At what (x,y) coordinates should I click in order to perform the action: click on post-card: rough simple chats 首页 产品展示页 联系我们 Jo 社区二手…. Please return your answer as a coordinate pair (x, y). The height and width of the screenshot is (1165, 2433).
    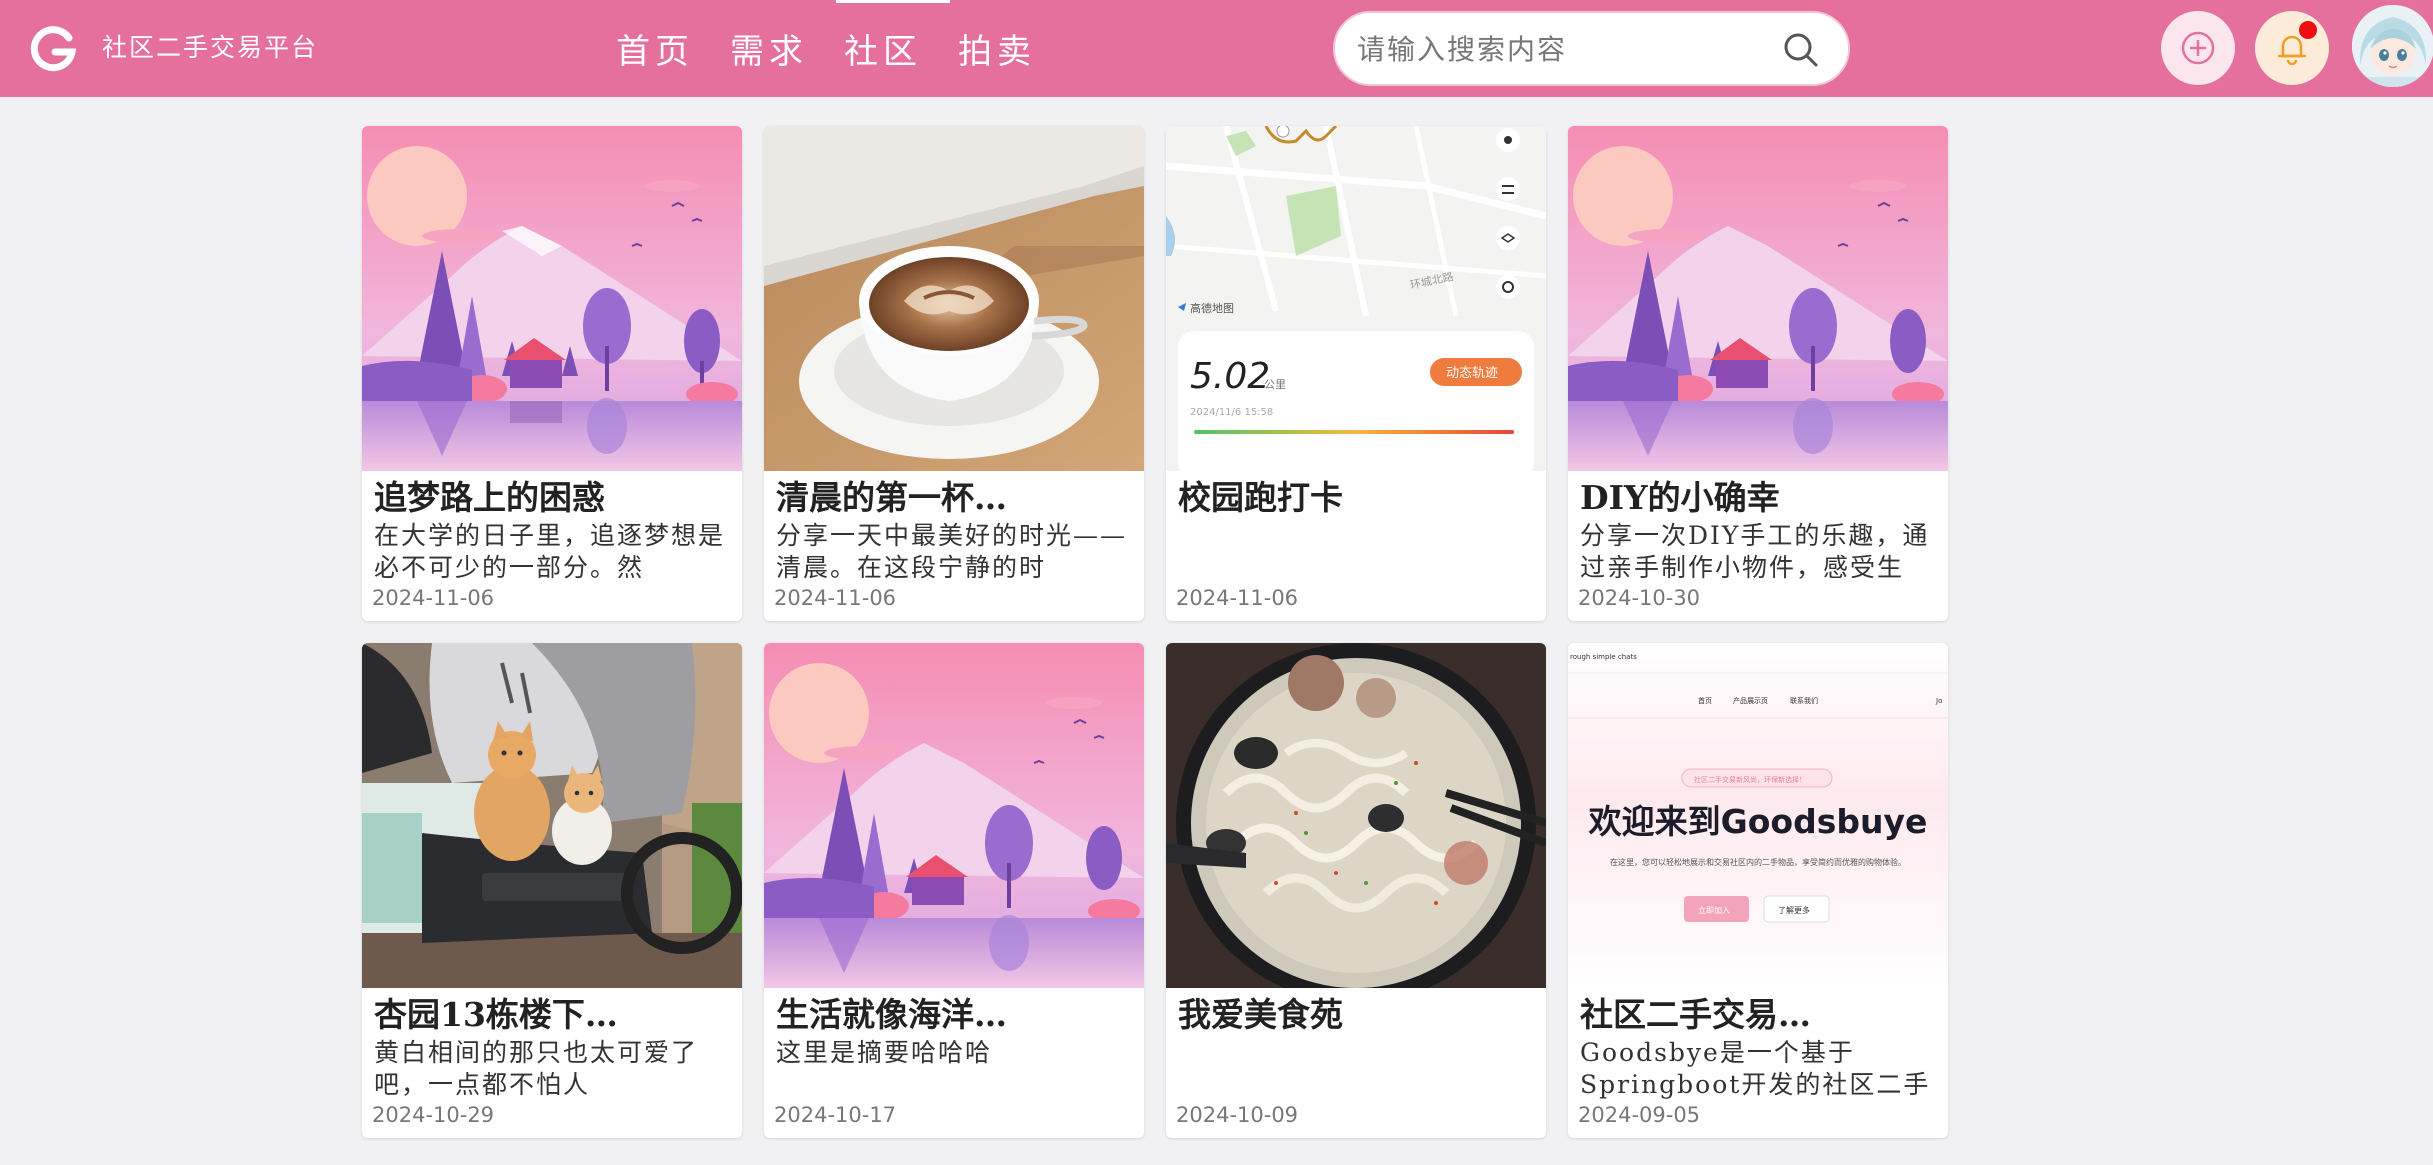
    Looking at the image, I should click on (1758, 890).